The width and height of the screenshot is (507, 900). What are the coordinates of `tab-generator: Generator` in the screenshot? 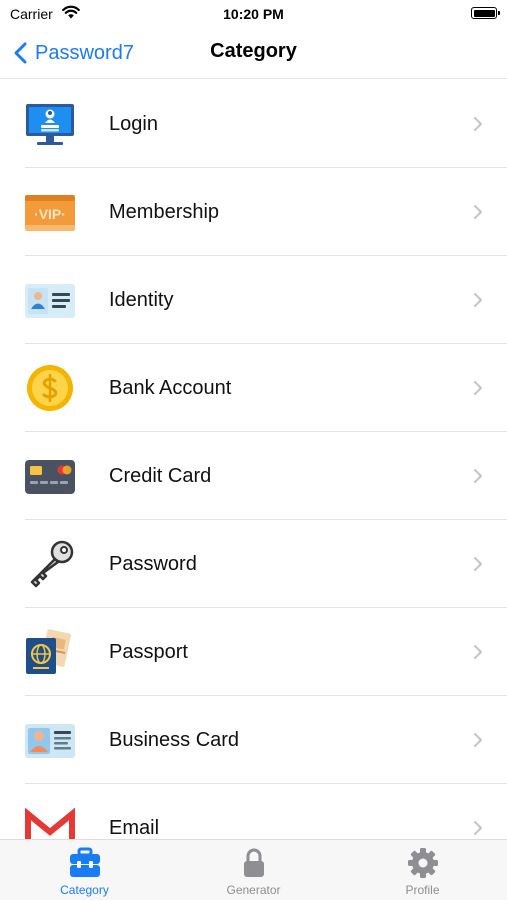 It's located at (253, 870).